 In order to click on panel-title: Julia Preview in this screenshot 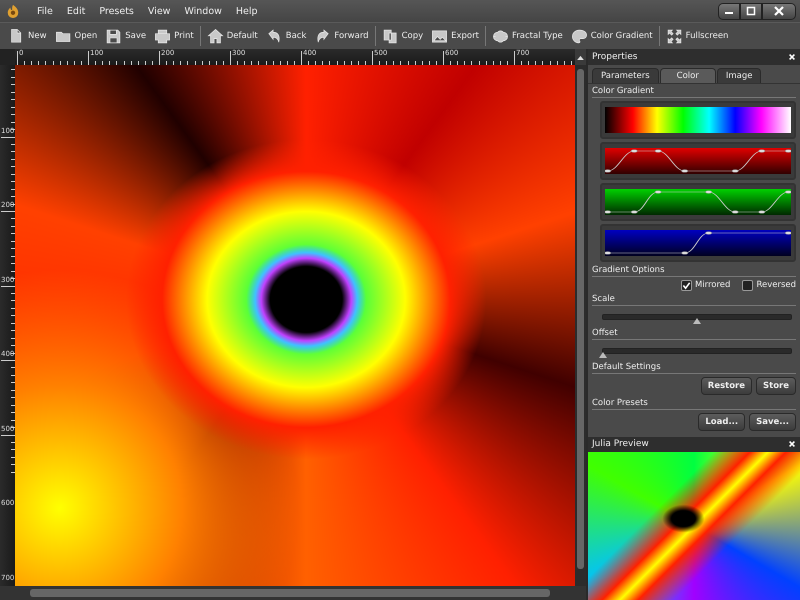, I will do `click(620, 444)`.